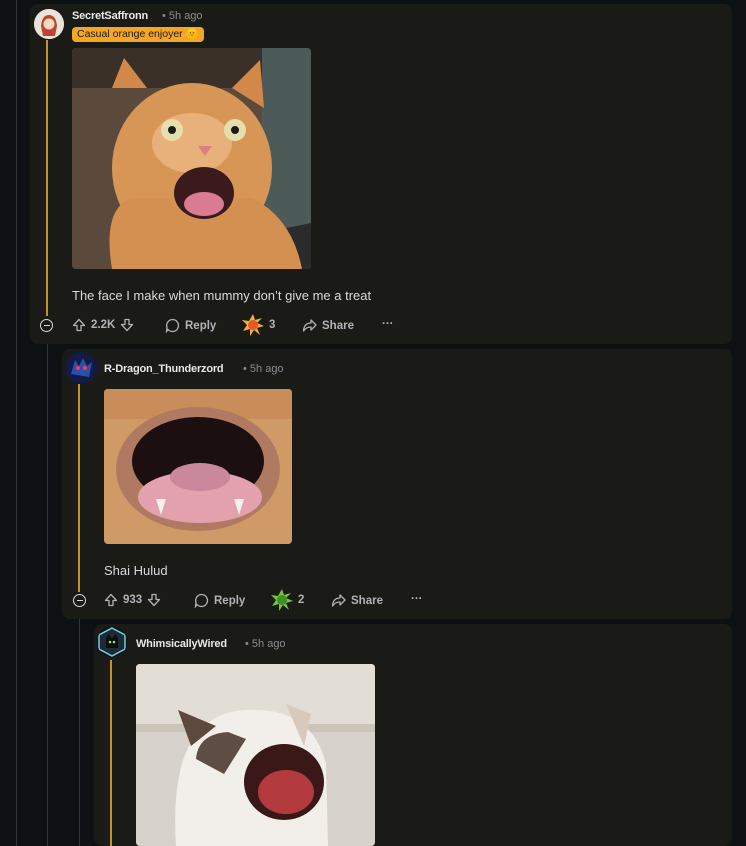  Describe the element at coordinates (164, 369) in the screenshot. I see `comment-author: R-Dragon_Thunderzord` at that location.